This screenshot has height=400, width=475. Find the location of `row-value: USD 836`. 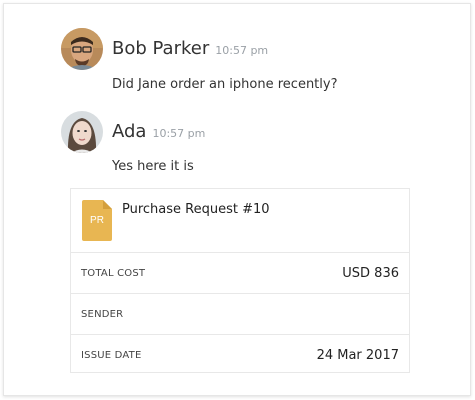

row-value: USD 836 is located at coordinates (370, 273).